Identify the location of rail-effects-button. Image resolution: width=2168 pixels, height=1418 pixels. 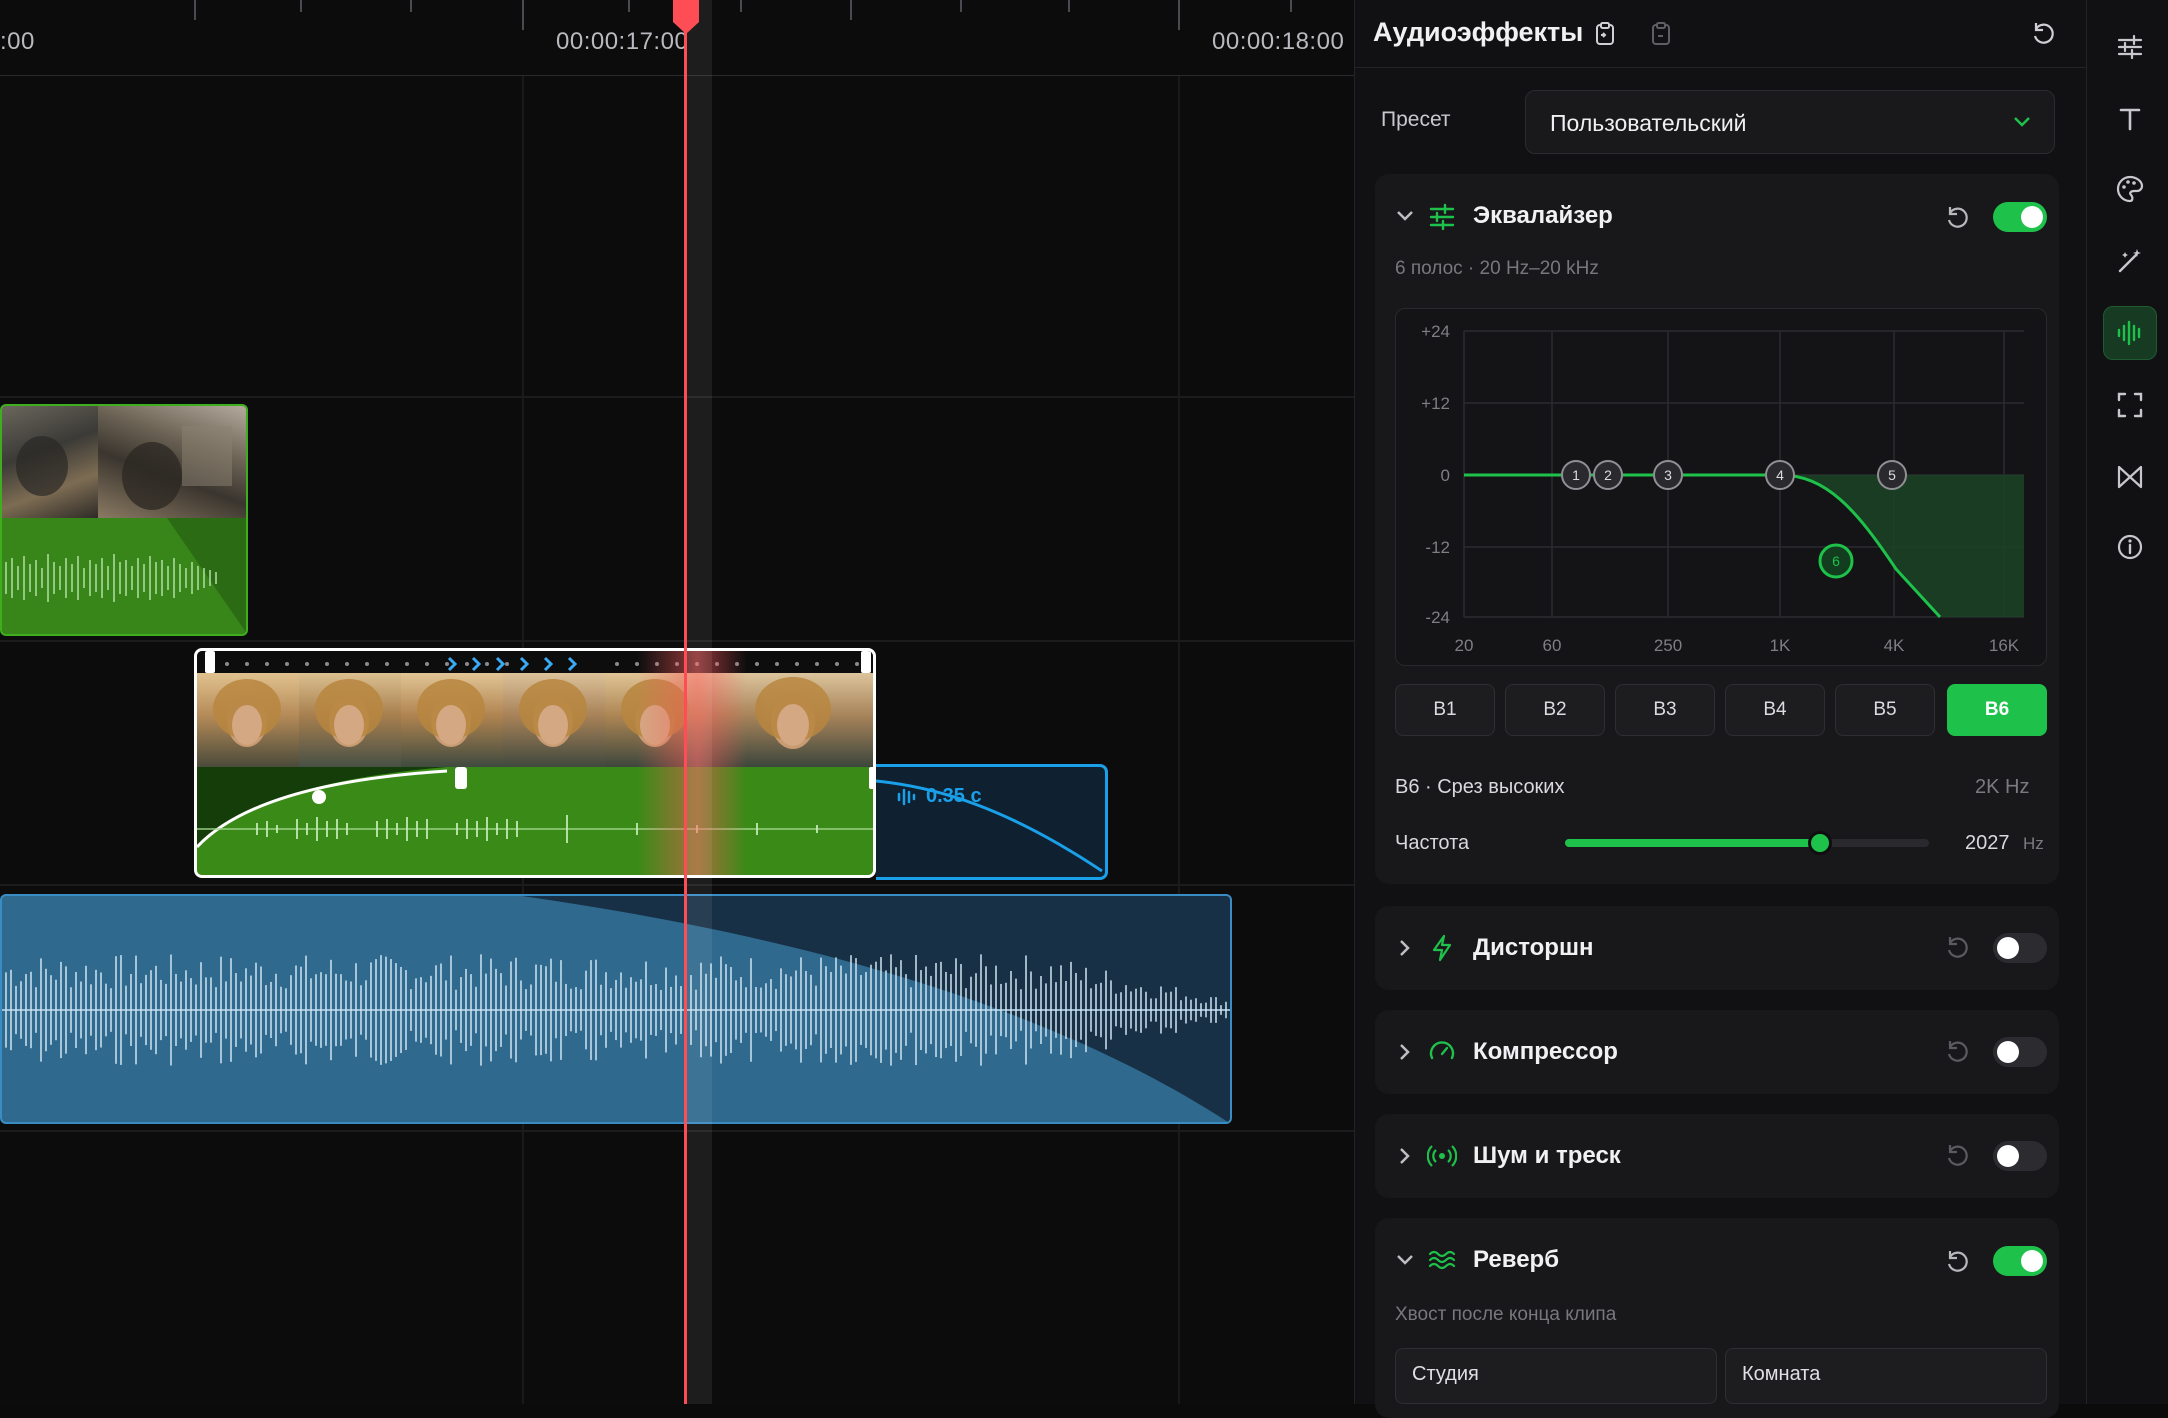
(2130, 261).